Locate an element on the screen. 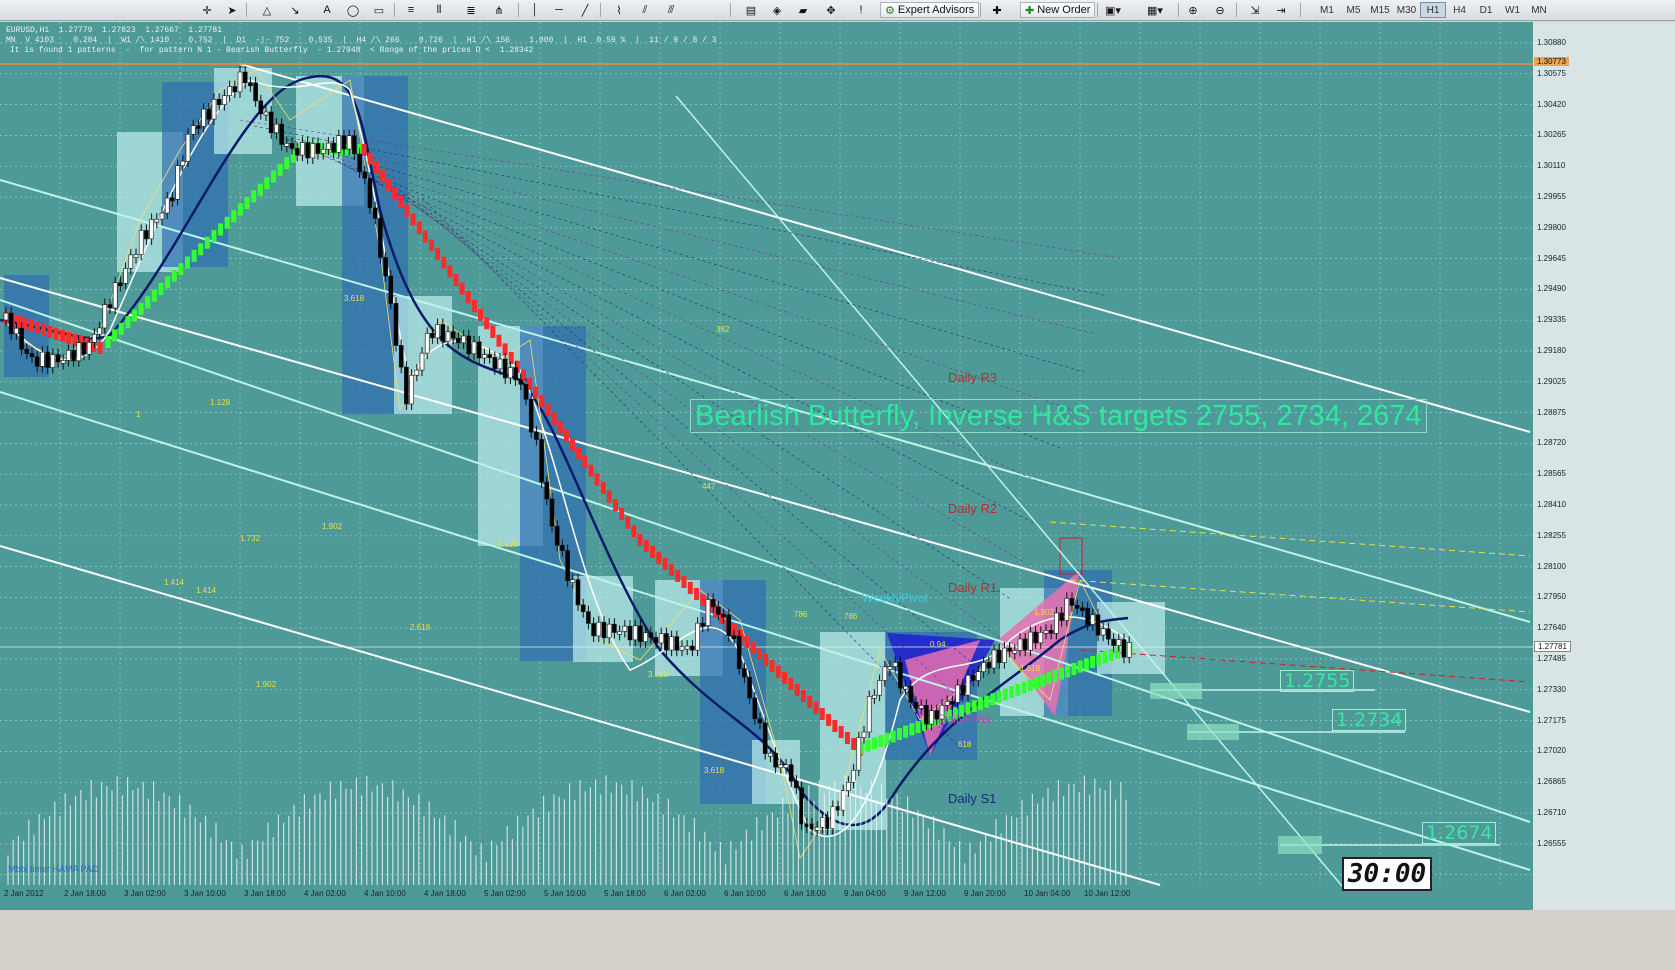 Image resolution: width=1675 pixels, height=970 pixels. new-order-button: ✚ New Order is located at coordinates (1058, 10).